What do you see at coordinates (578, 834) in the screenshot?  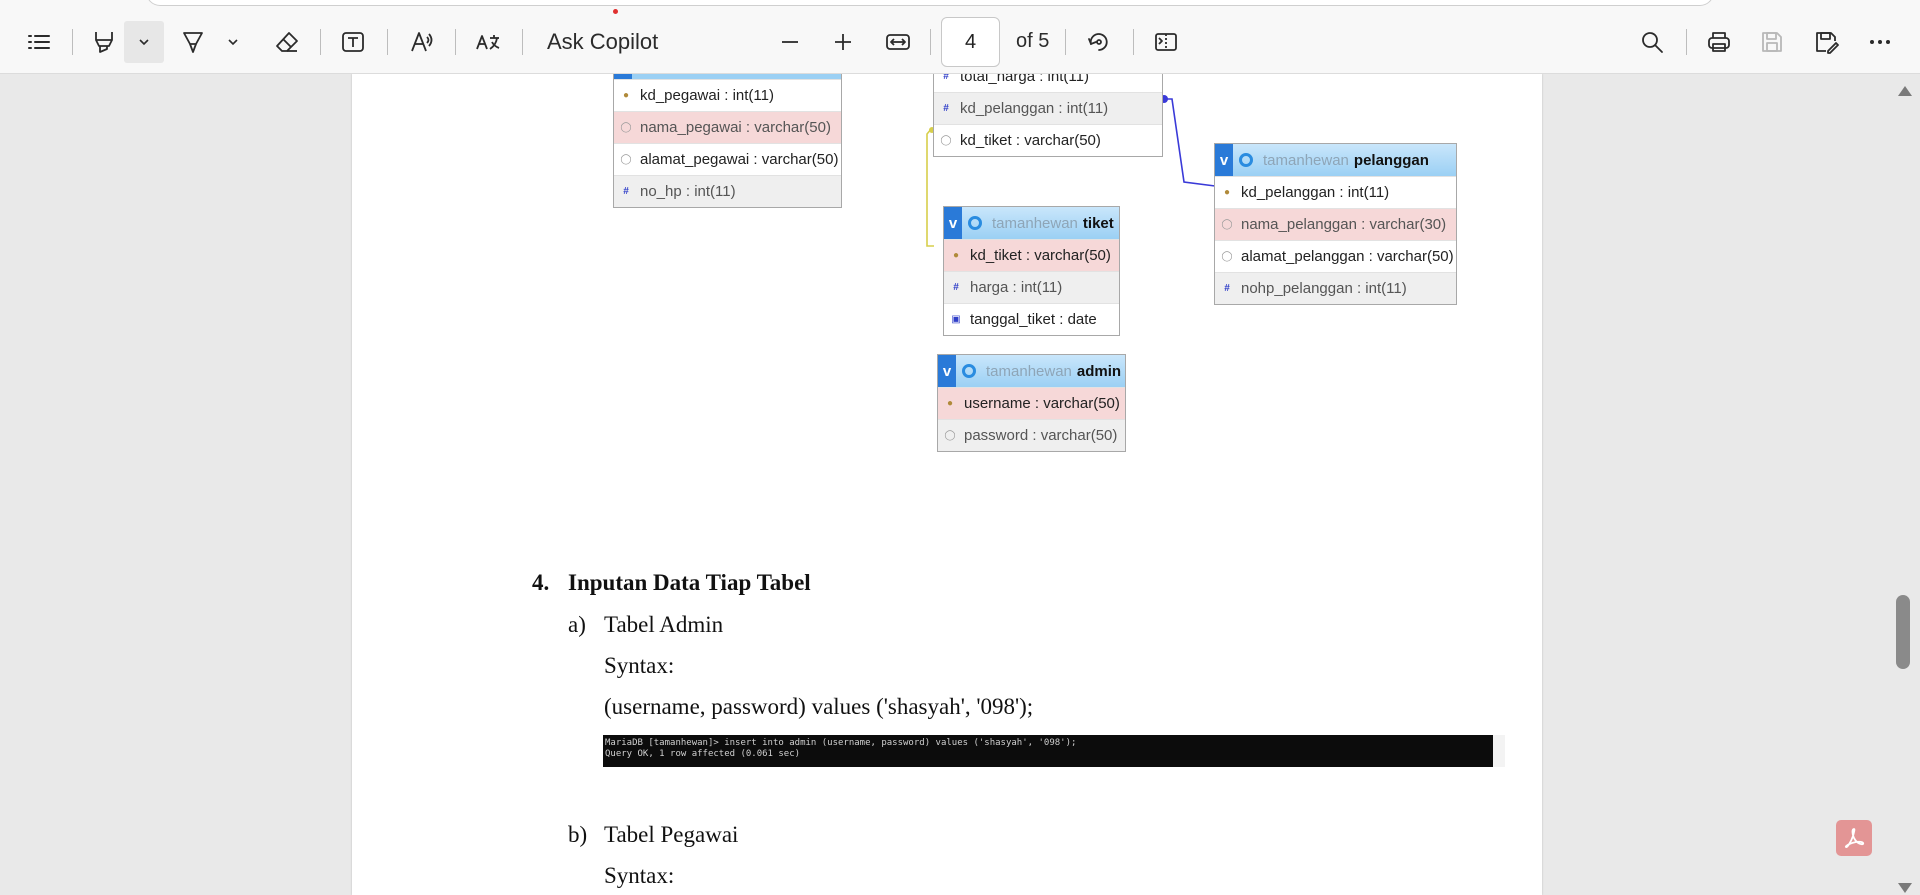 I see `list-marker: b)` at bounding box center [578, 834].